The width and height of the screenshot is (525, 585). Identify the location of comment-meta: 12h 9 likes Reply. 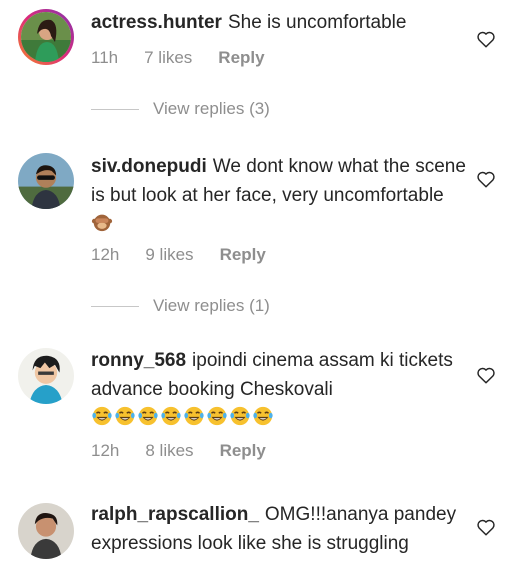
(178, 255).